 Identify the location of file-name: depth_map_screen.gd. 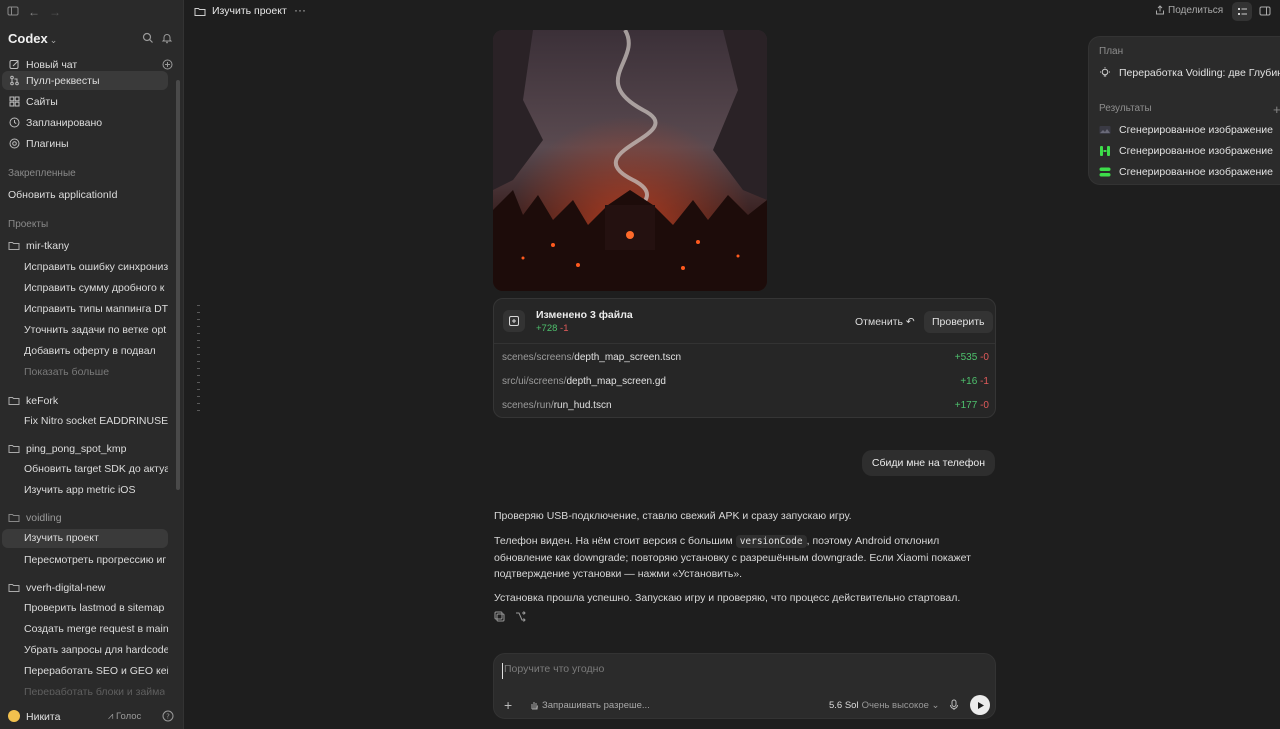
(616, 381).